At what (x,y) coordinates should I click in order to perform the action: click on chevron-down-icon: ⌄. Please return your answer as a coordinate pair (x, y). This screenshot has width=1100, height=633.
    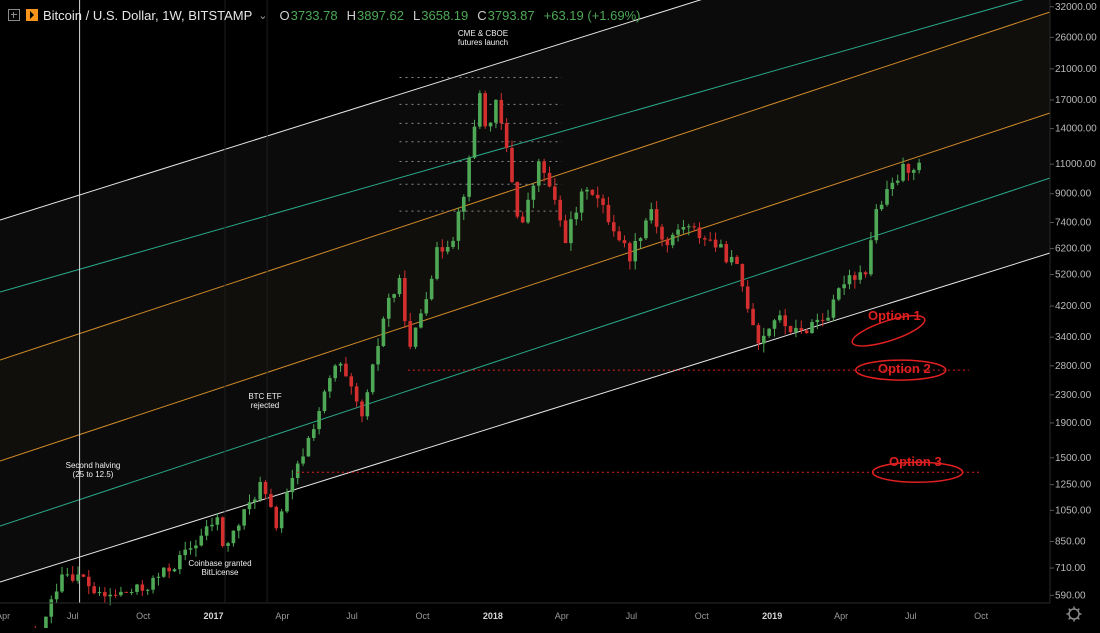
    Looking at the image, I should click on (262, 15).